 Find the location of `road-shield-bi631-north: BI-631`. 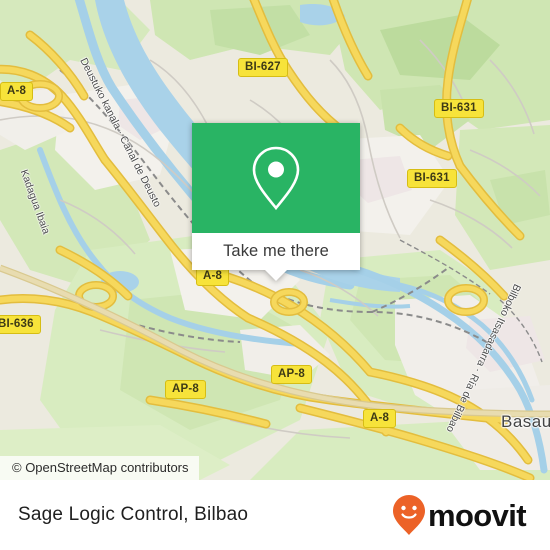

road-shield-bi631-north: BI-631 is located at coordinates (459, 108).